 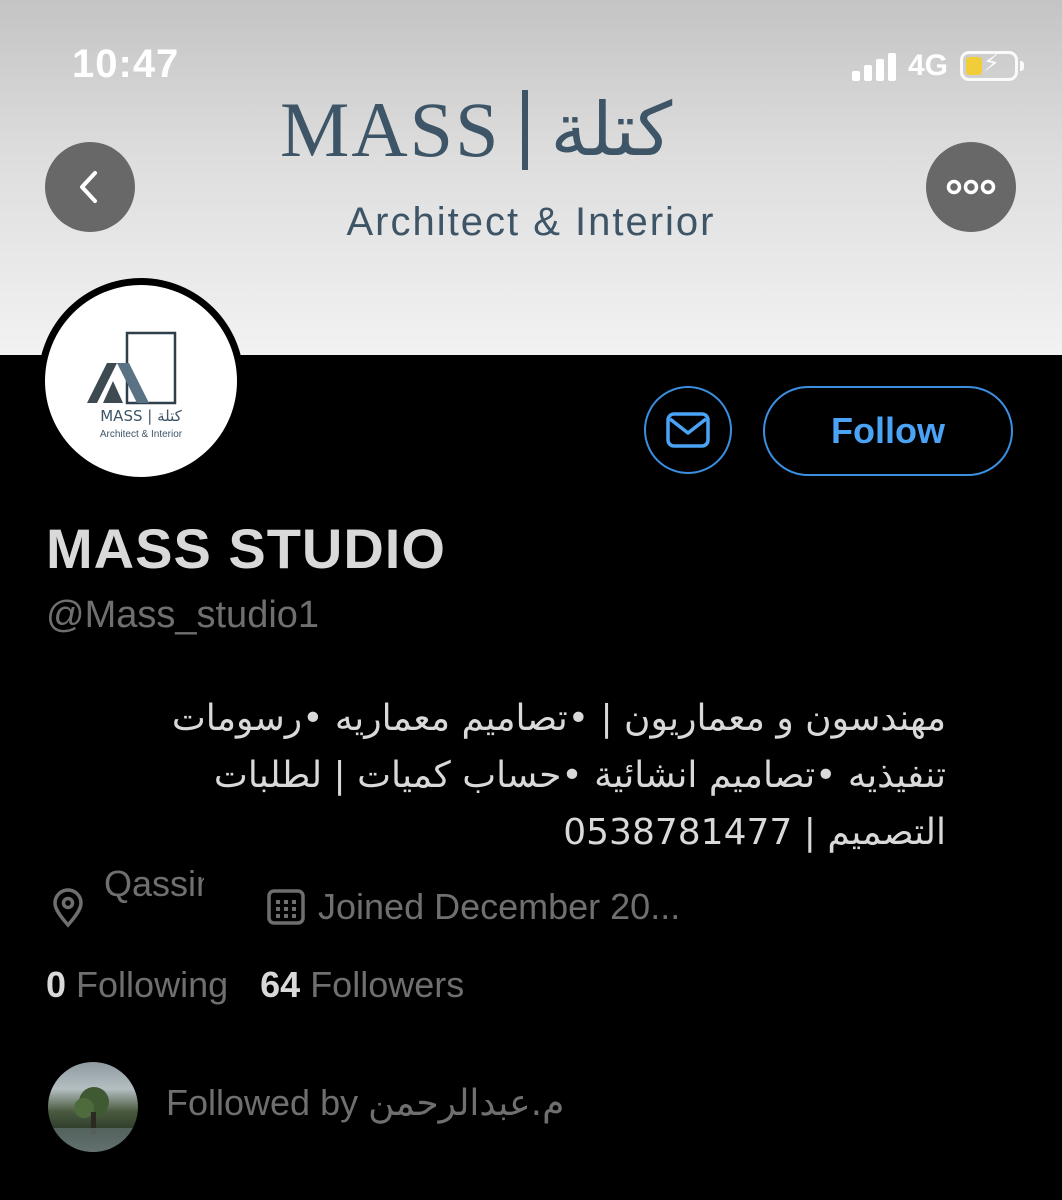 I want to click on follow-button: Follow, so click(x=888, y=431).